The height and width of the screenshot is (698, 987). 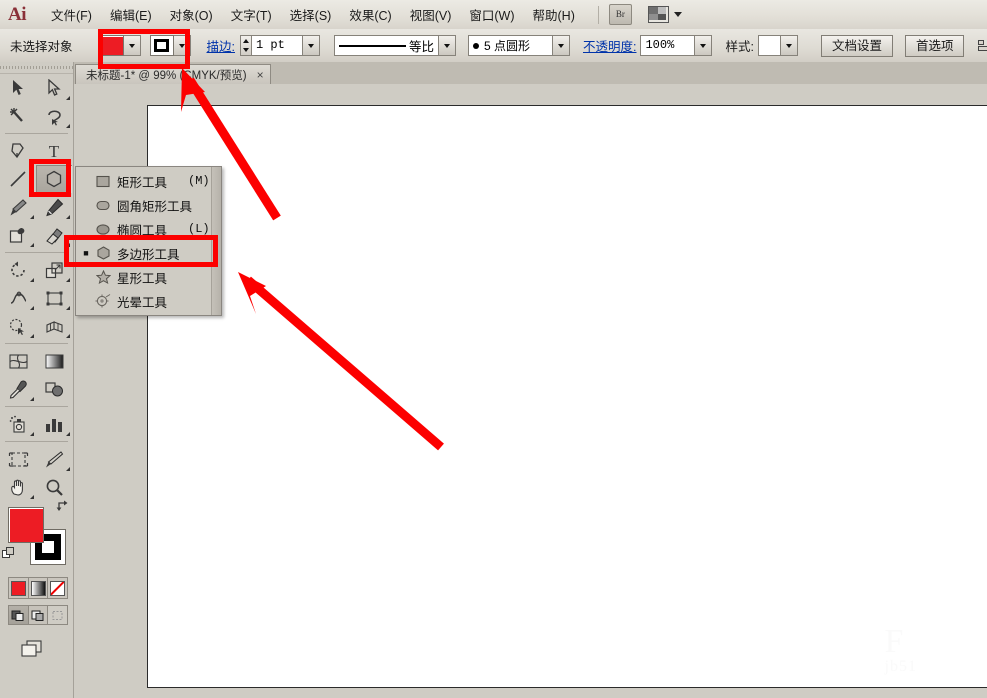 What do you see at coordinates (18, 179) in the screenshot?
I see `line-segment-tool` at bounding box center [18, 179].